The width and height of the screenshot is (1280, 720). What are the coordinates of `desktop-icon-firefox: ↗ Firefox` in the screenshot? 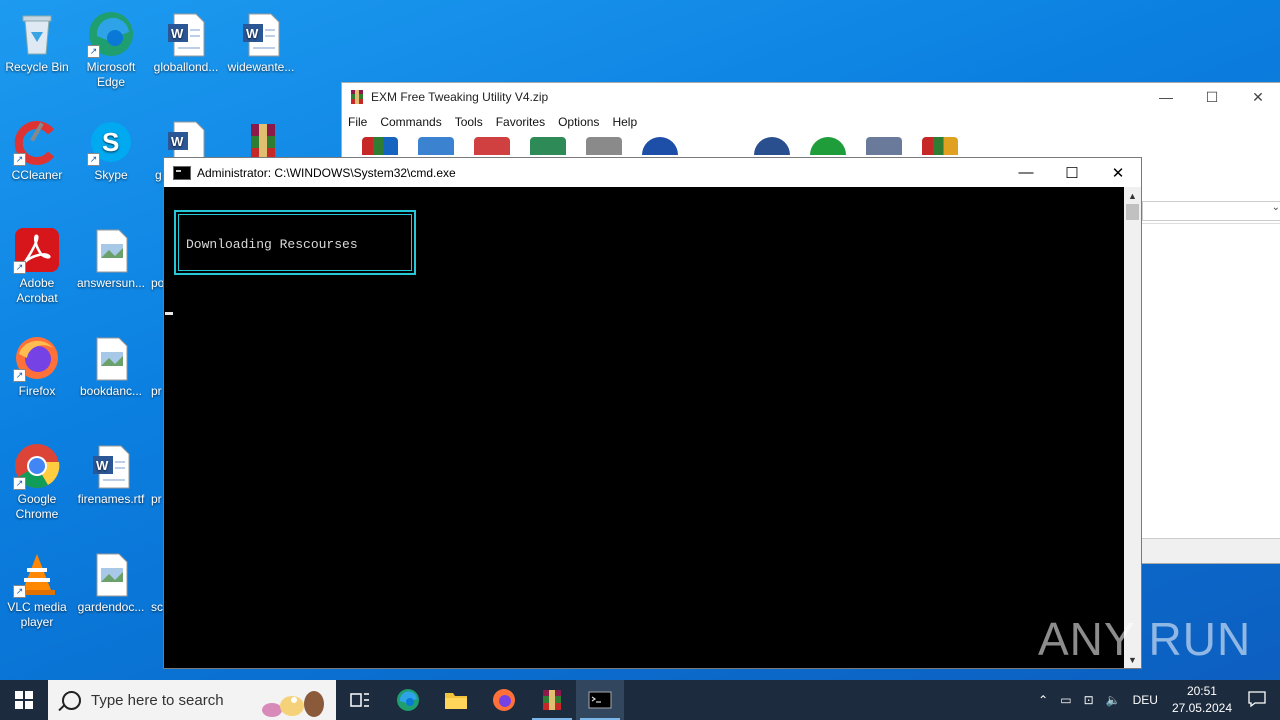 It's located at (37, 363).